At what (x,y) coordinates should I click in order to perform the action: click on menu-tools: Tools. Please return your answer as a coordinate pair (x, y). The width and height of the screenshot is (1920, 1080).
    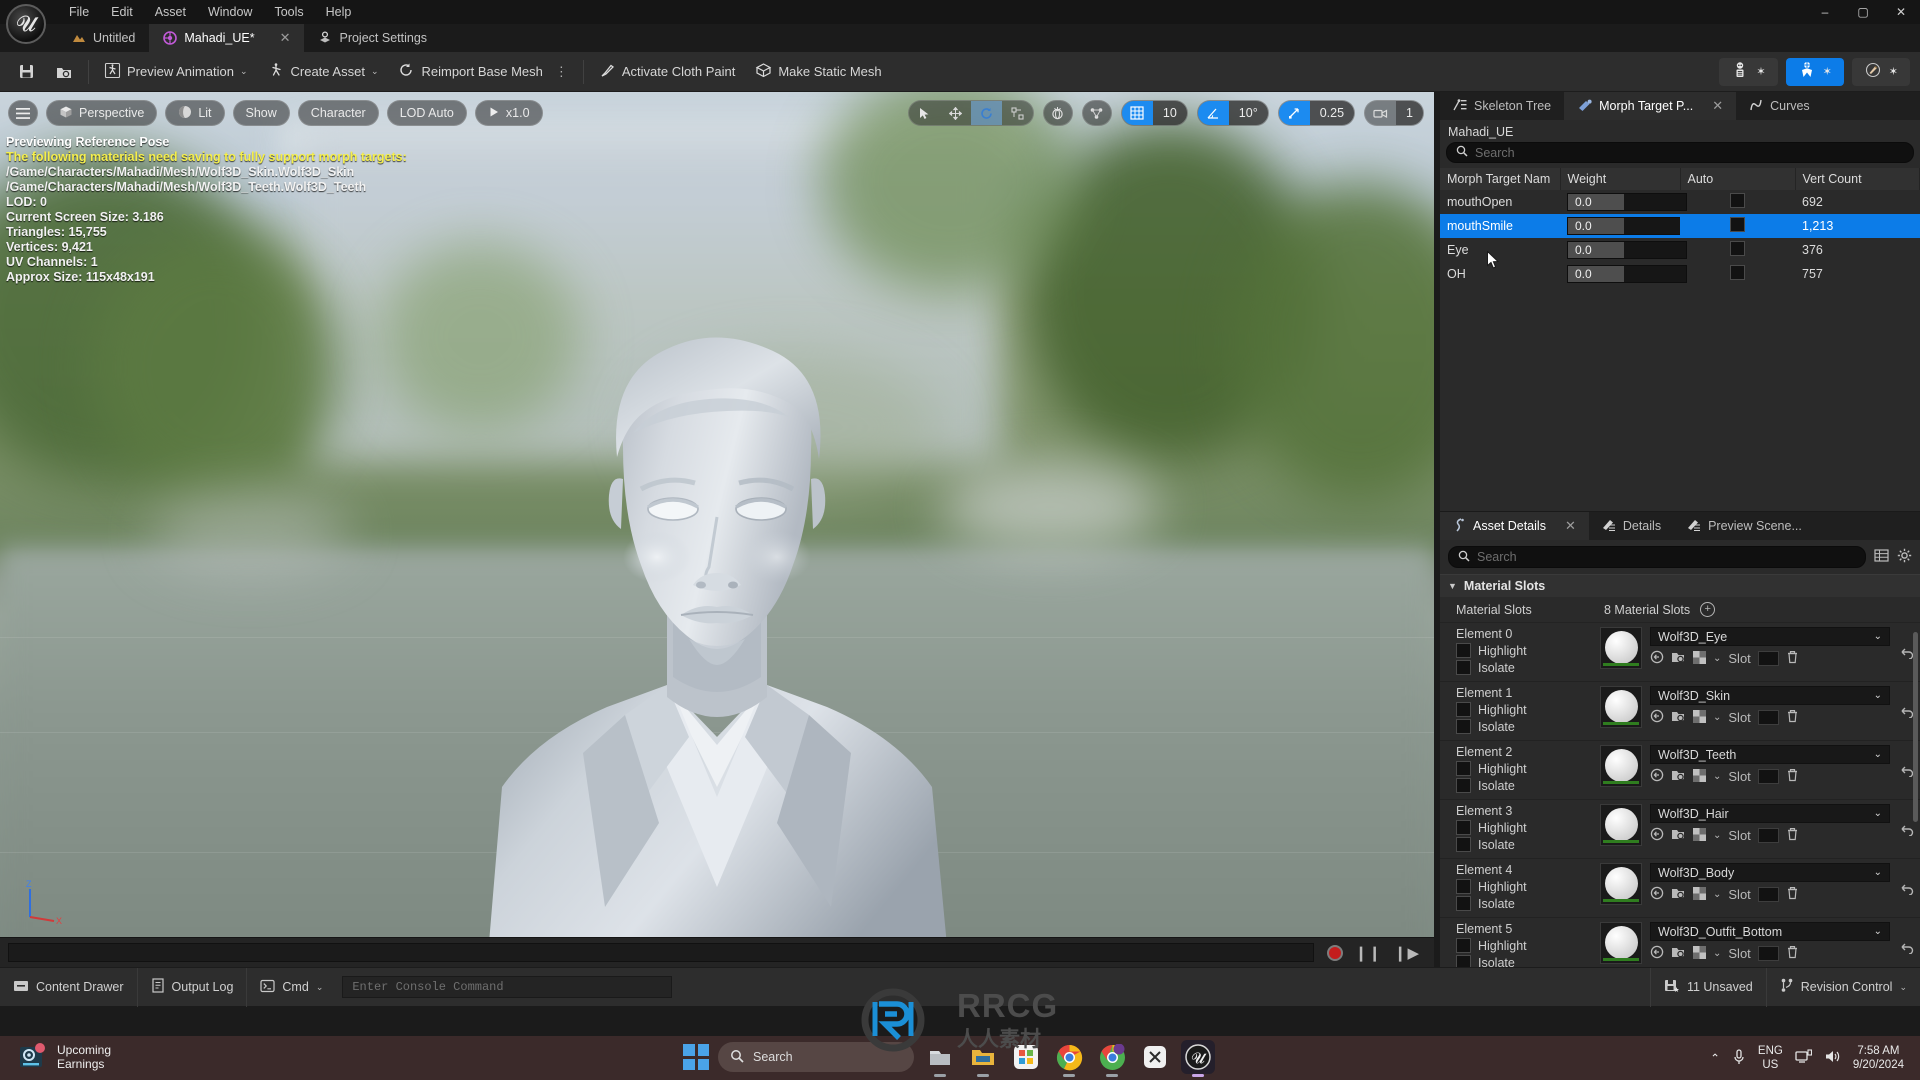
    Looking at the image, I should click on (288, 12).